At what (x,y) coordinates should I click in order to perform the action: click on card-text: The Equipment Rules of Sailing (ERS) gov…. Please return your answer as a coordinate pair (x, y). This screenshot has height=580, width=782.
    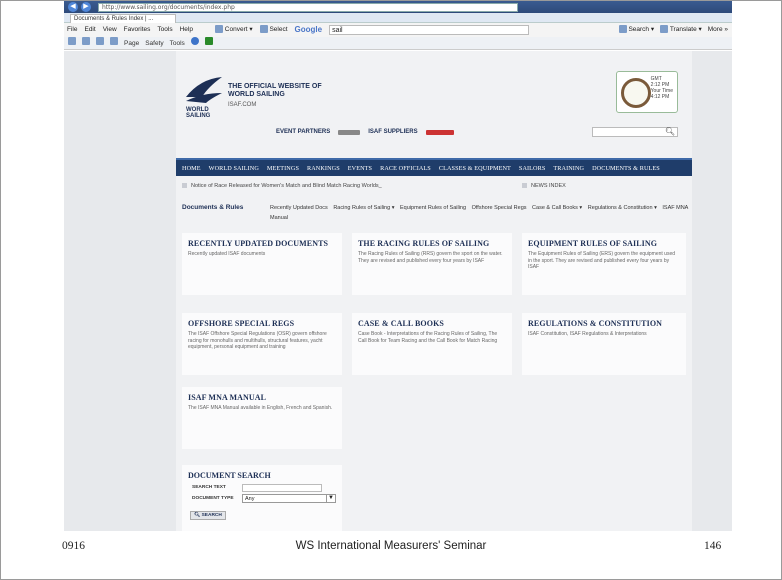
    Looking at the image, I should click on (602, 260).